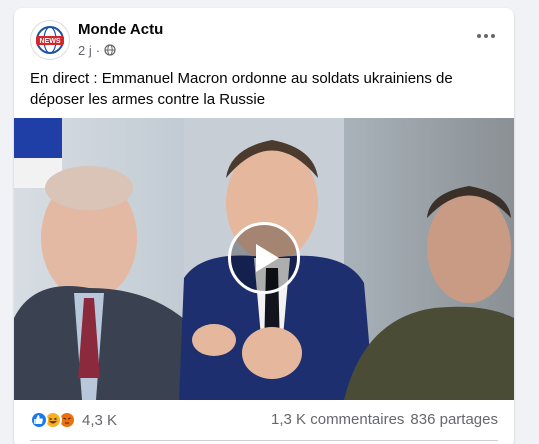 Image resolution: width=539 pixels, height=444 pixels. What do you see at coordinates (267, 258) in the screenshot?
I see `play-icon` at bounding box center [267, 258].